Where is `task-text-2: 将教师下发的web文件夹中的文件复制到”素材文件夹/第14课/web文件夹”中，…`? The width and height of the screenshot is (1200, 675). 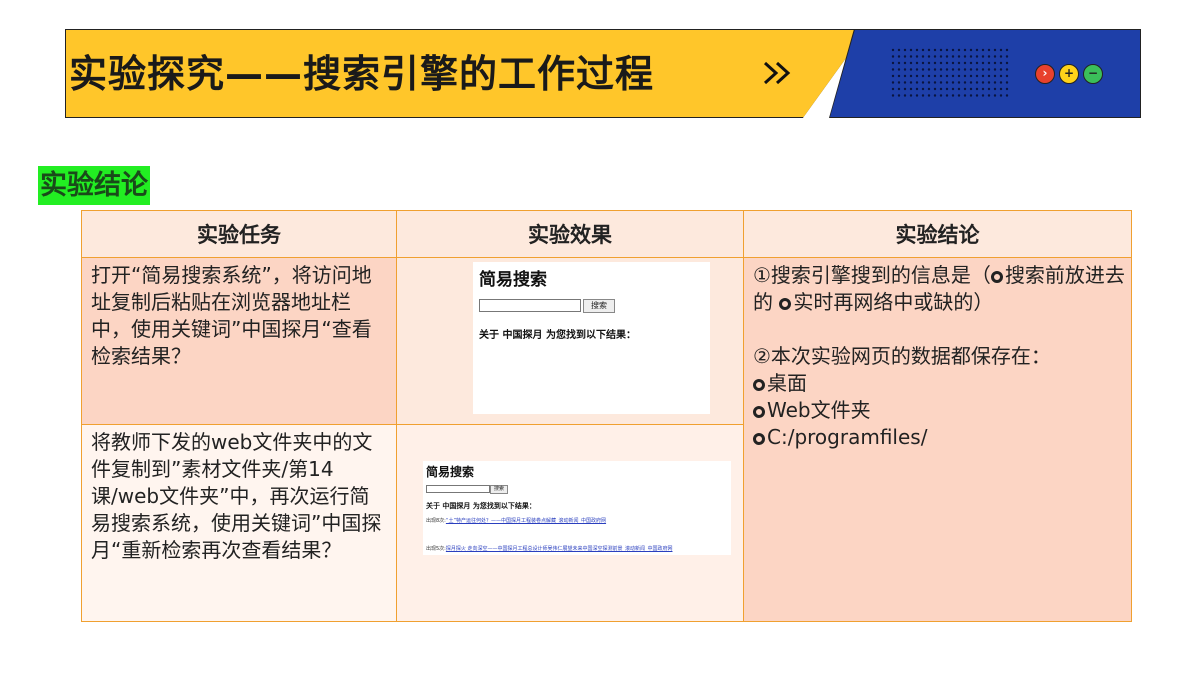 task-text-2: 将教师下发的web文件夹中的文件复制到”素材文件夹/第14课/web文件夹”中，… is located at coordinates (236, 496).